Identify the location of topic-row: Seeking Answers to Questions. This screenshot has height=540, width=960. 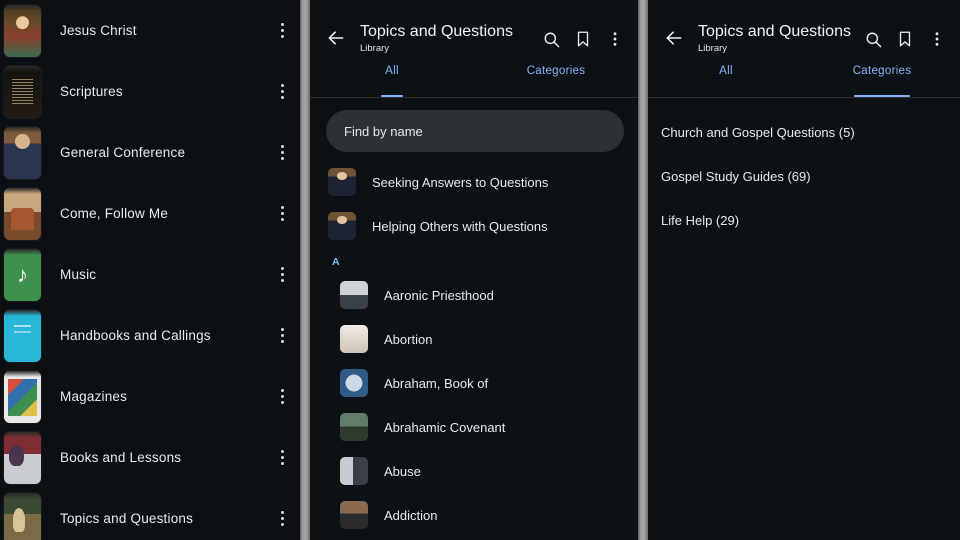
(474, 182).